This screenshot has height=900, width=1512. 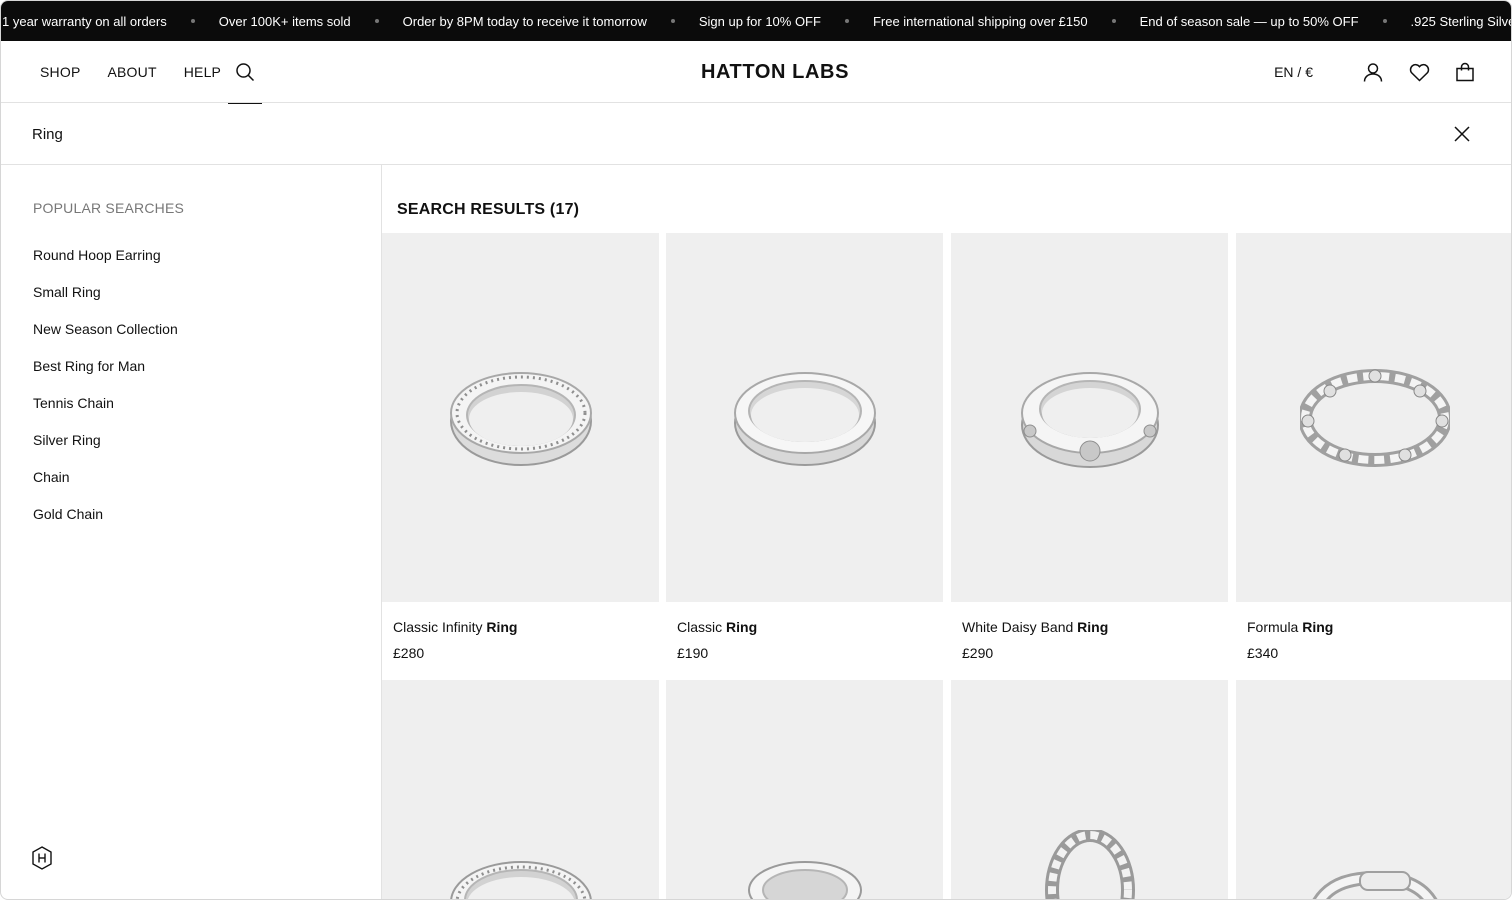 What do you see at coordinates (105, 301) in the screenshot?
I see `popular-search-item: Small Ring` at bounding box center [105, 301].